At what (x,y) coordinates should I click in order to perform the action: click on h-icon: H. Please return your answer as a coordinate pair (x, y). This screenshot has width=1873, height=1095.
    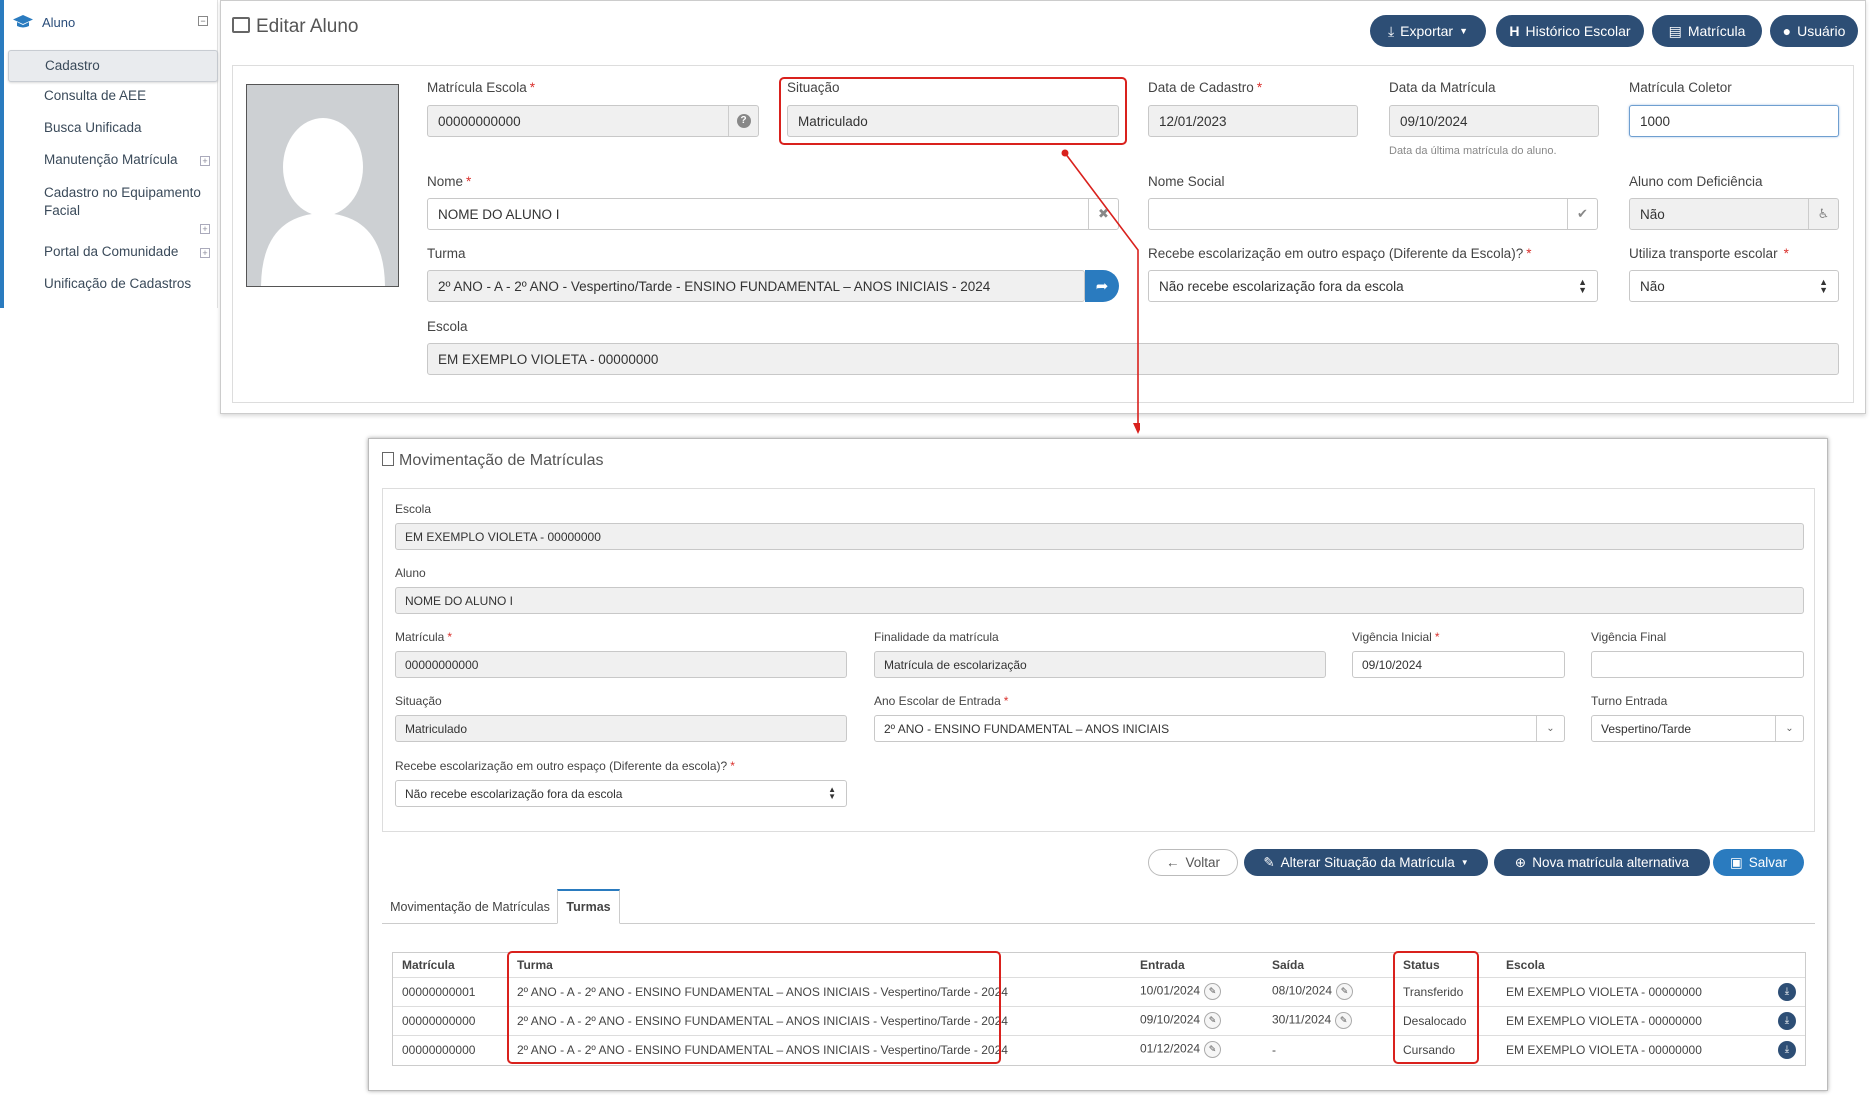
    Looking at the image, I should click on (1514, 31).